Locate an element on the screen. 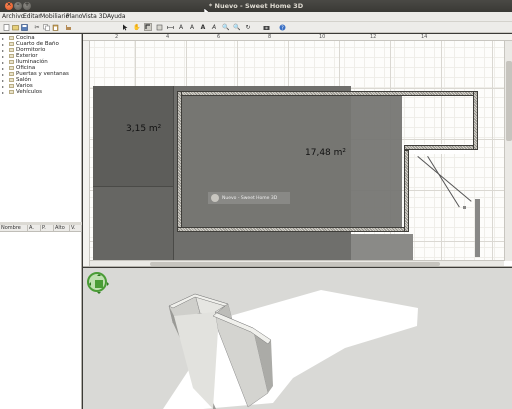 This screenshot has width=512, height=409. zoom-in-button: 🔍 is located at coordinates (226, 27).